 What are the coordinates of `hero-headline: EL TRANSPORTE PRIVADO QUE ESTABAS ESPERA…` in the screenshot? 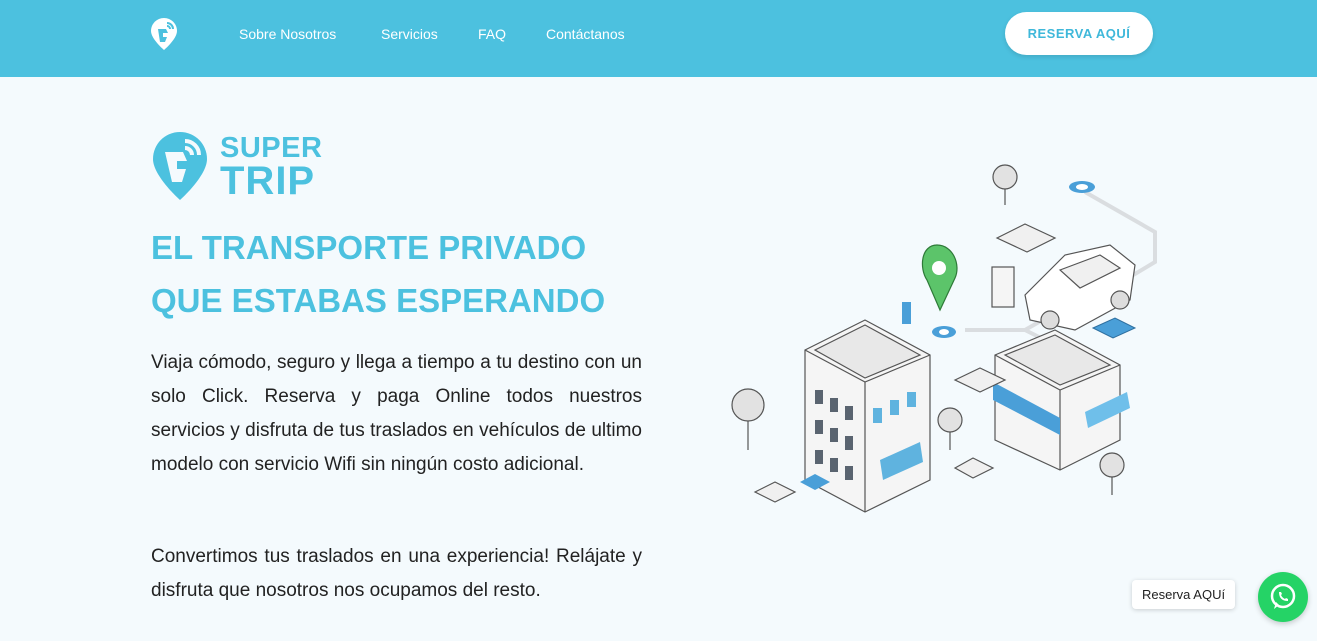 It's located at (411, 274).